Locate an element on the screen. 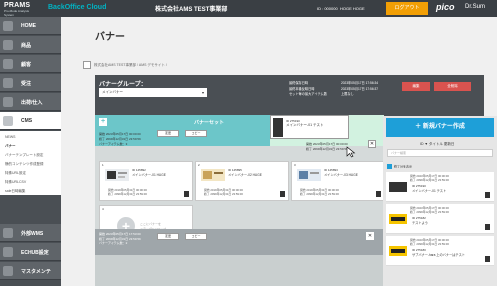  sidebar-item-echub: ECHUB設定 is located at coordinates (30, 252).